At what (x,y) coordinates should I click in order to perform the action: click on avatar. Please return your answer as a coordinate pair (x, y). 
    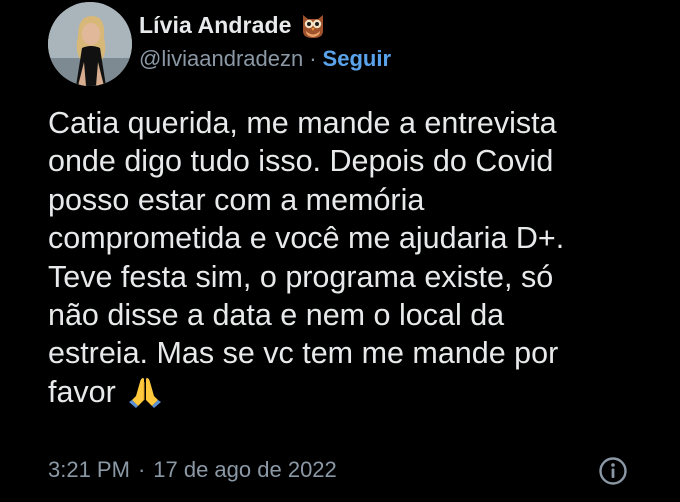
    Looking at the image, I should click on (90, 44).